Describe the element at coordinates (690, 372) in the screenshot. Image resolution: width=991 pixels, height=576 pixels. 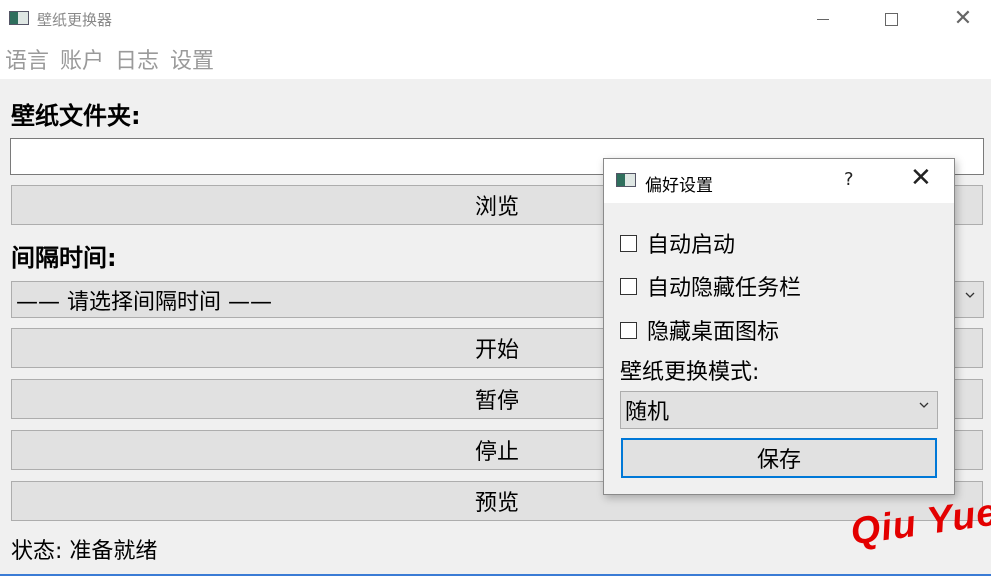
I see `mode-label: 壁纸更换模式:` at that location.